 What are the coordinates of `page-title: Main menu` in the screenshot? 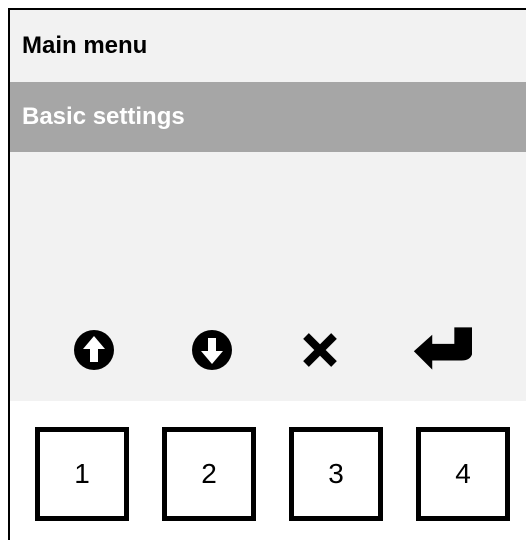 It's located at (85, 45).